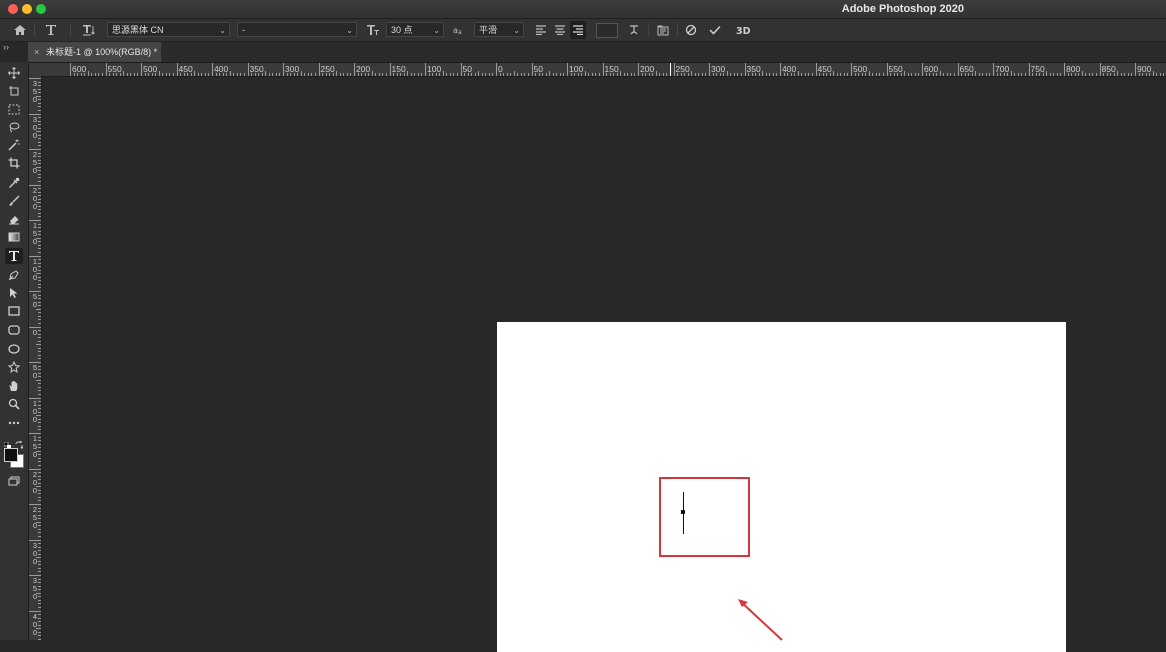 Image resolution: width=1166 pixels, height=652 pixels. I want to click on font-size-select: 30 点 ⌄, so click(415, 29).